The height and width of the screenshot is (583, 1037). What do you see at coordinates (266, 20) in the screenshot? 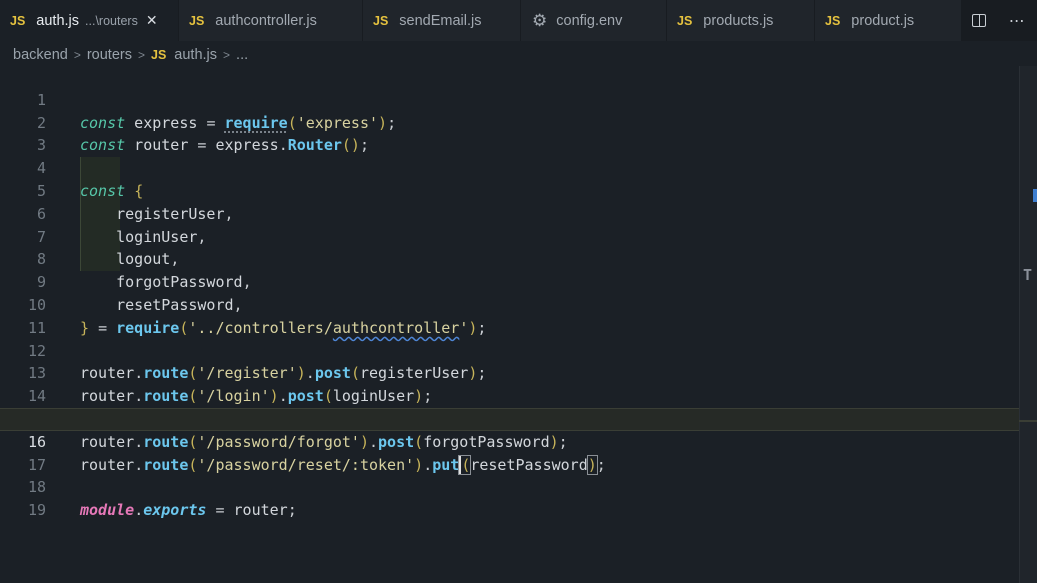
I see `tab-label: authcontroller.js` at bounding box center [266, 20].